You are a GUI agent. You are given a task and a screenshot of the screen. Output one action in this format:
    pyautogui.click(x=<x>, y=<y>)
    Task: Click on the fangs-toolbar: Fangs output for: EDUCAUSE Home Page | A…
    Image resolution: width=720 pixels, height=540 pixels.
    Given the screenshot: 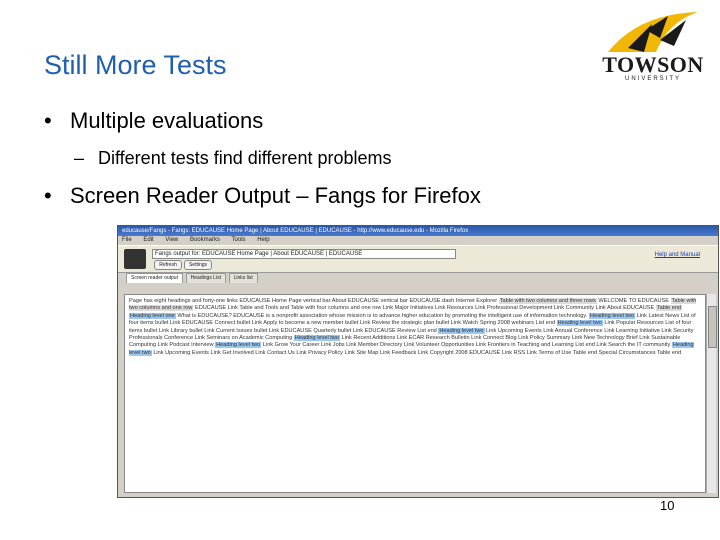 What is the action you would take?
    pyautogui.click(x=418, y=259)
    